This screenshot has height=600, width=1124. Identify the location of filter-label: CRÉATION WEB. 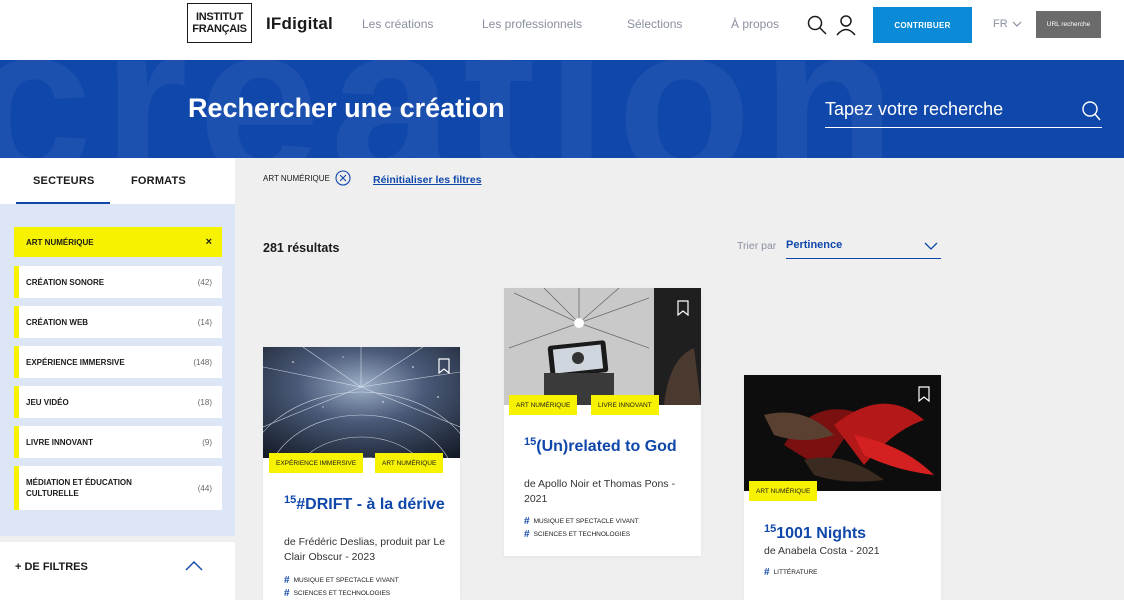
(57, 322).